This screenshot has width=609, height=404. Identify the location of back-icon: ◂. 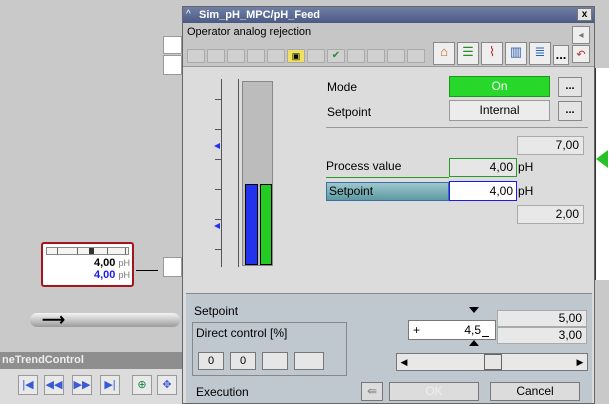
(581, 35).